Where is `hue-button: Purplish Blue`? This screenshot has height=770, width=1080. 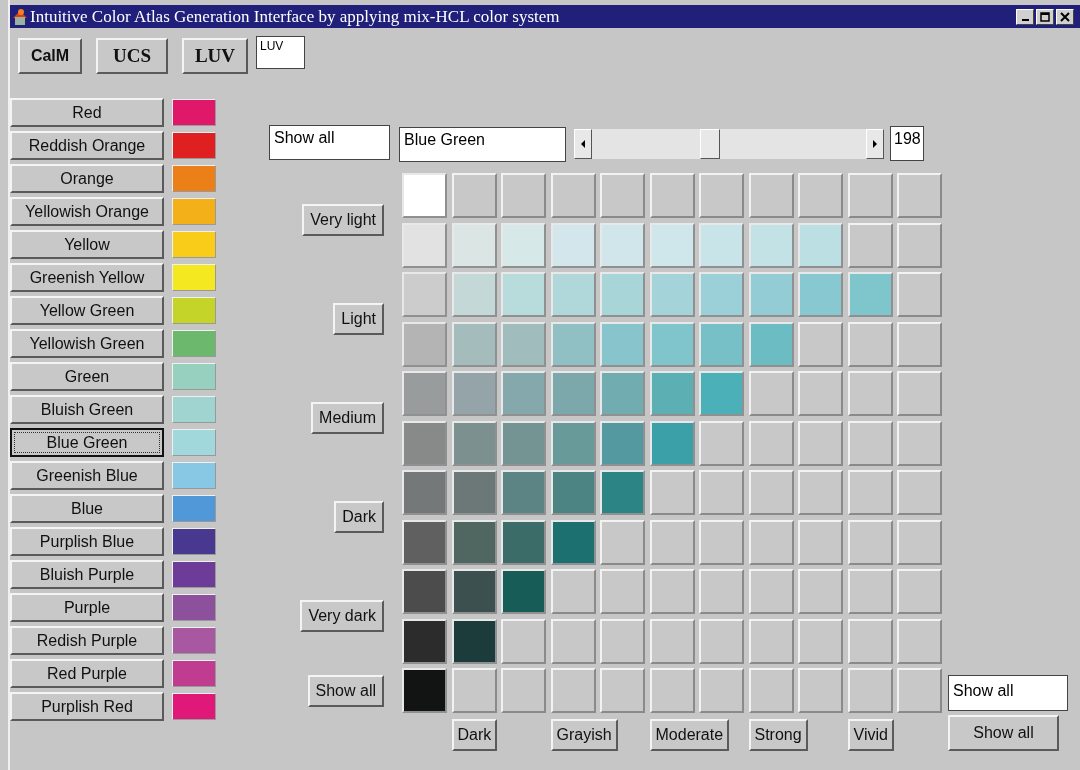 hue-button: Purplish Blue is located at coordinates (87, 541).